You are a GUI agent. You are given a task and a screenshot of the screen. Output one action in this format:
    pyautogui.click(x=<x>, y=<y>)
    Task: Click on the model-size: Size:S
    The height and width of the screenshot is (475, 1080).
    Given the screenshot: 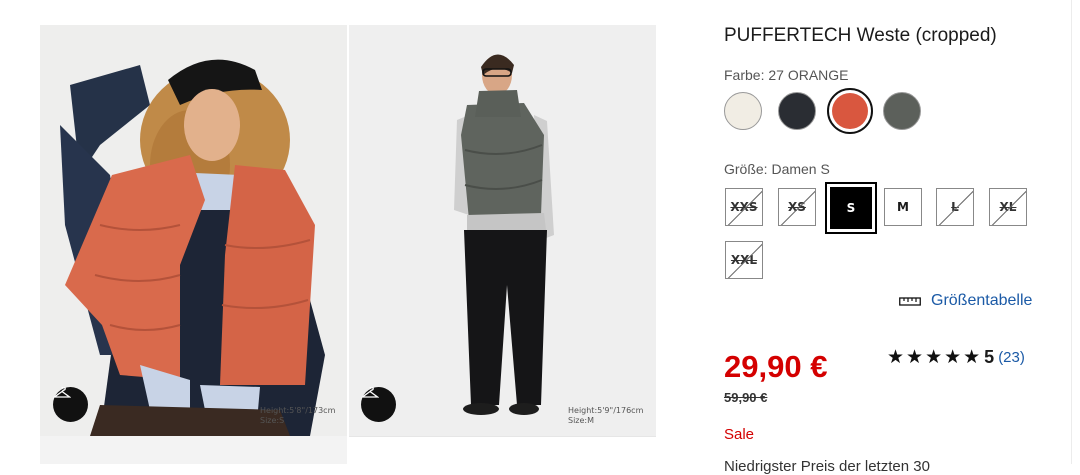 What is the action you would take?
    pyautogui.click(x=272, y=420)
    